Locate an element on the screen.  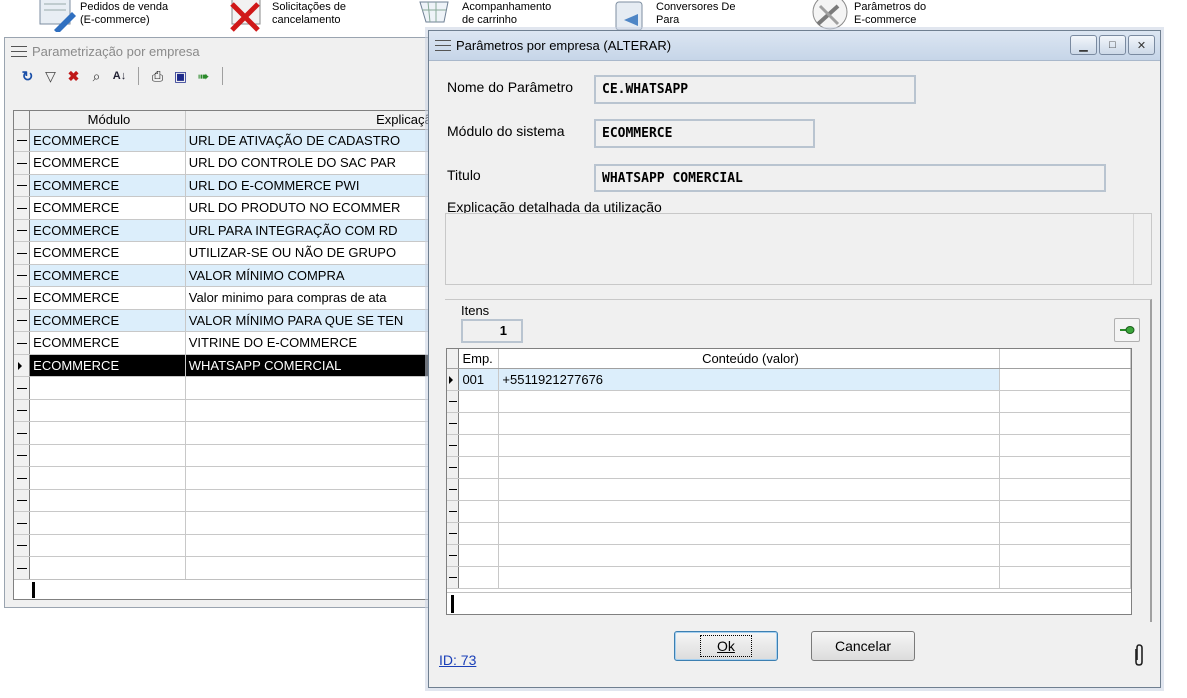
modulo-sistema-field: ECOMMERCE is located at coordinates (704, 133).